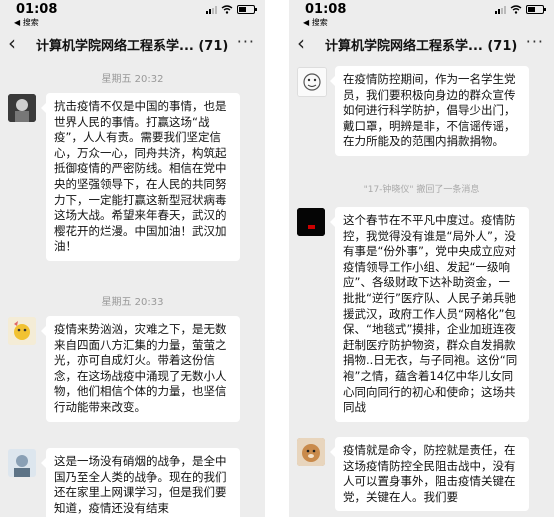  Describe the element at coordinates (132, 302) in the screenshot. I see `message-timestamp: 星期五 20:33` at that location.